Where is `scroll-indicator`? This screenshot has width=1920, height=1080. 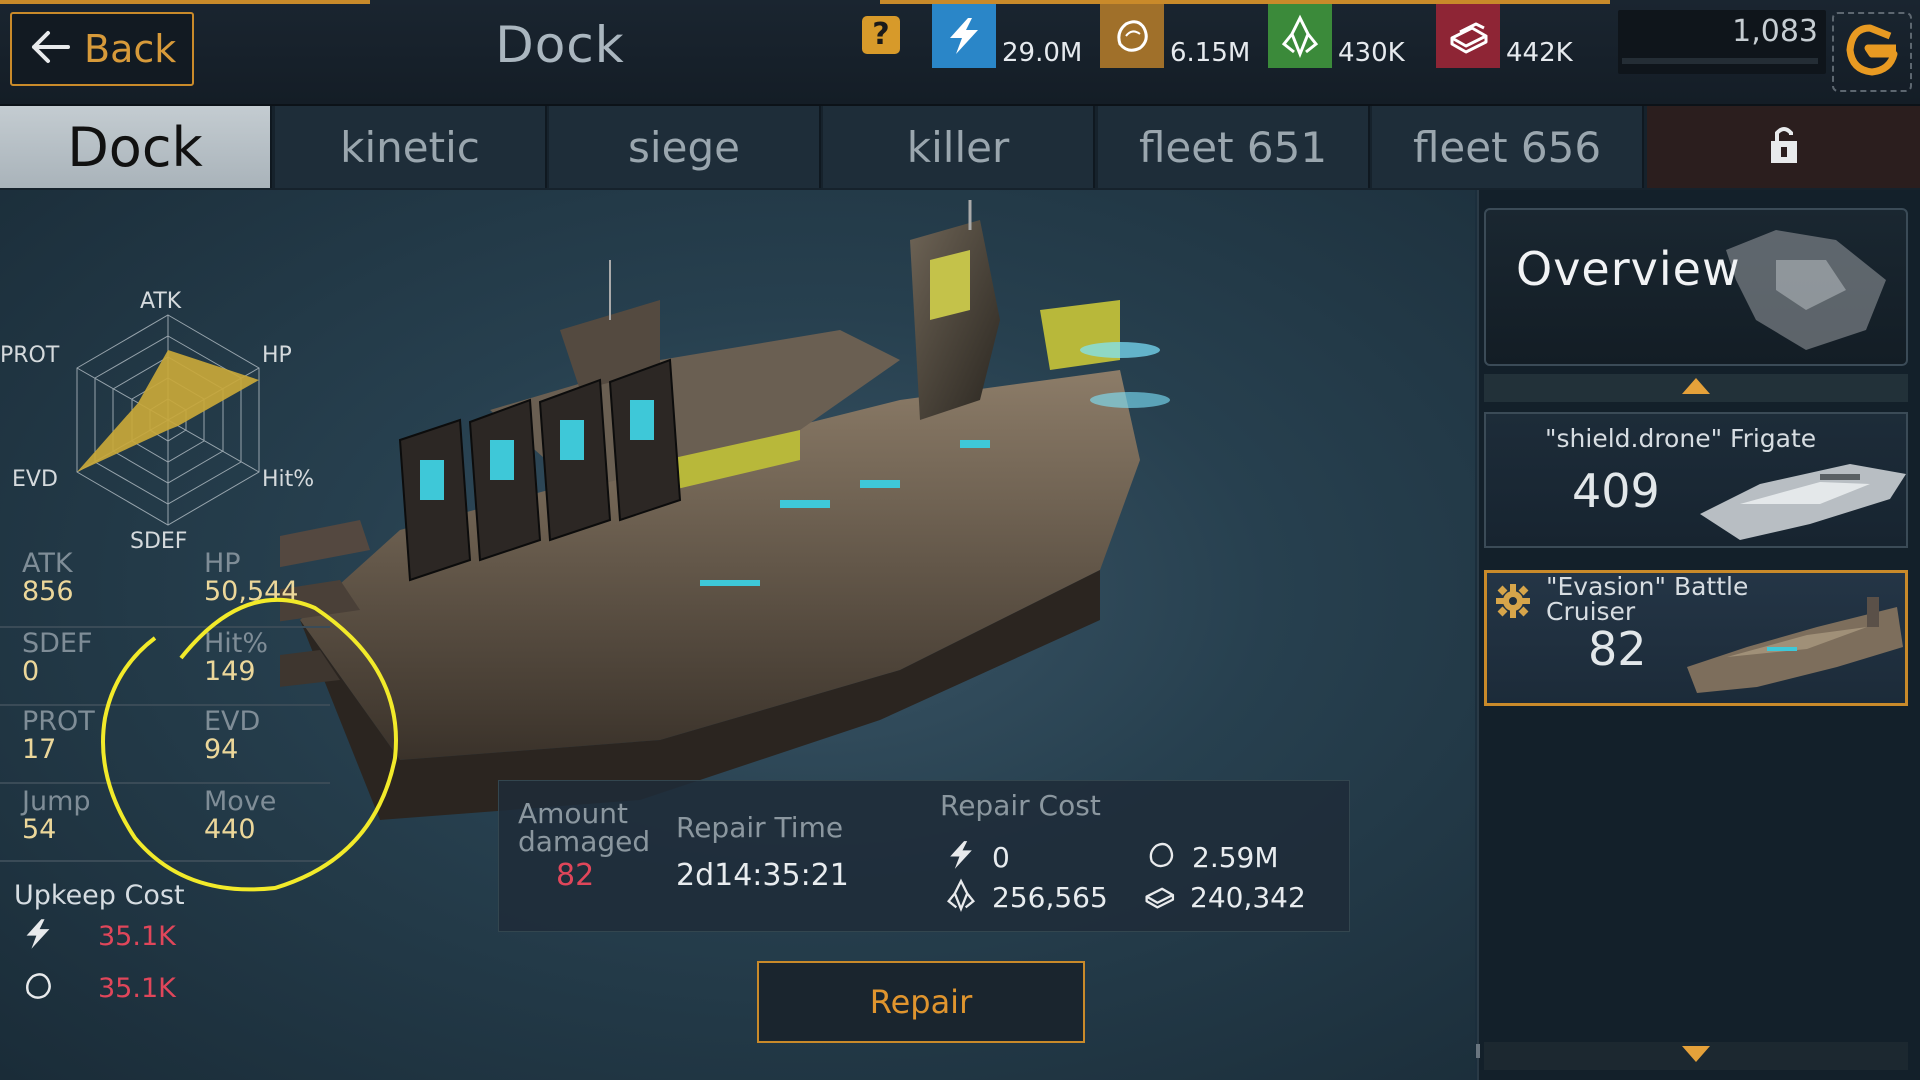 scroll-indicator is located at coordinates (1478, 1051).